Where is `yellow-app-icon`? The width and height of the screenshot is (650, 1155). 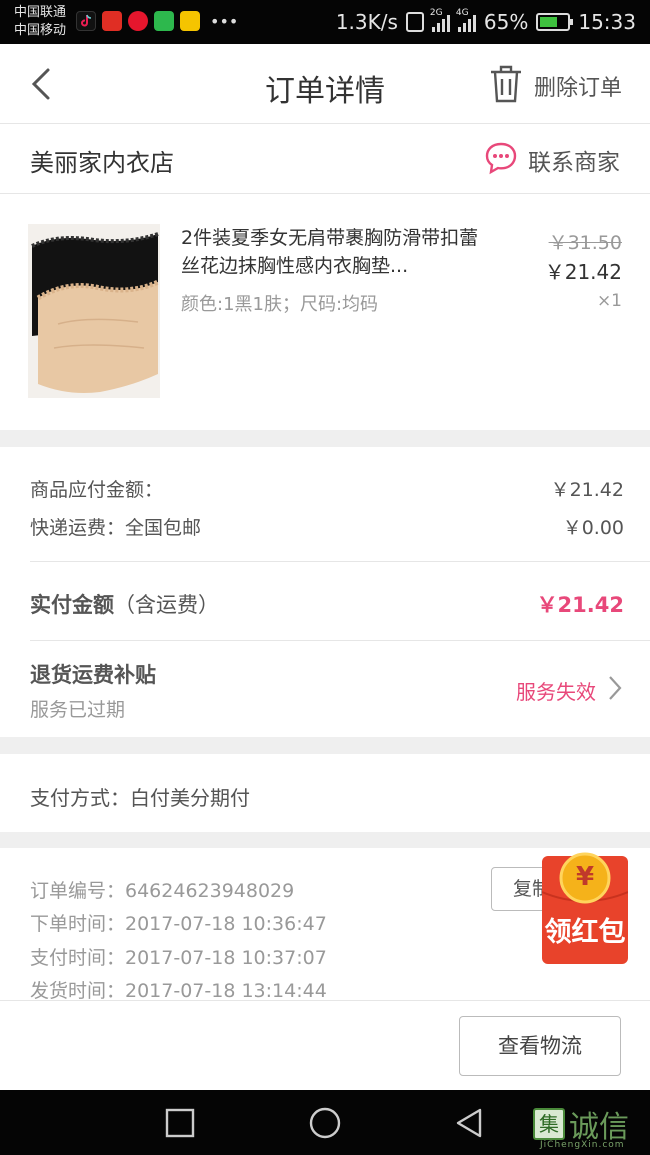 yellow-app-icon is located at coordinates (190, 21).